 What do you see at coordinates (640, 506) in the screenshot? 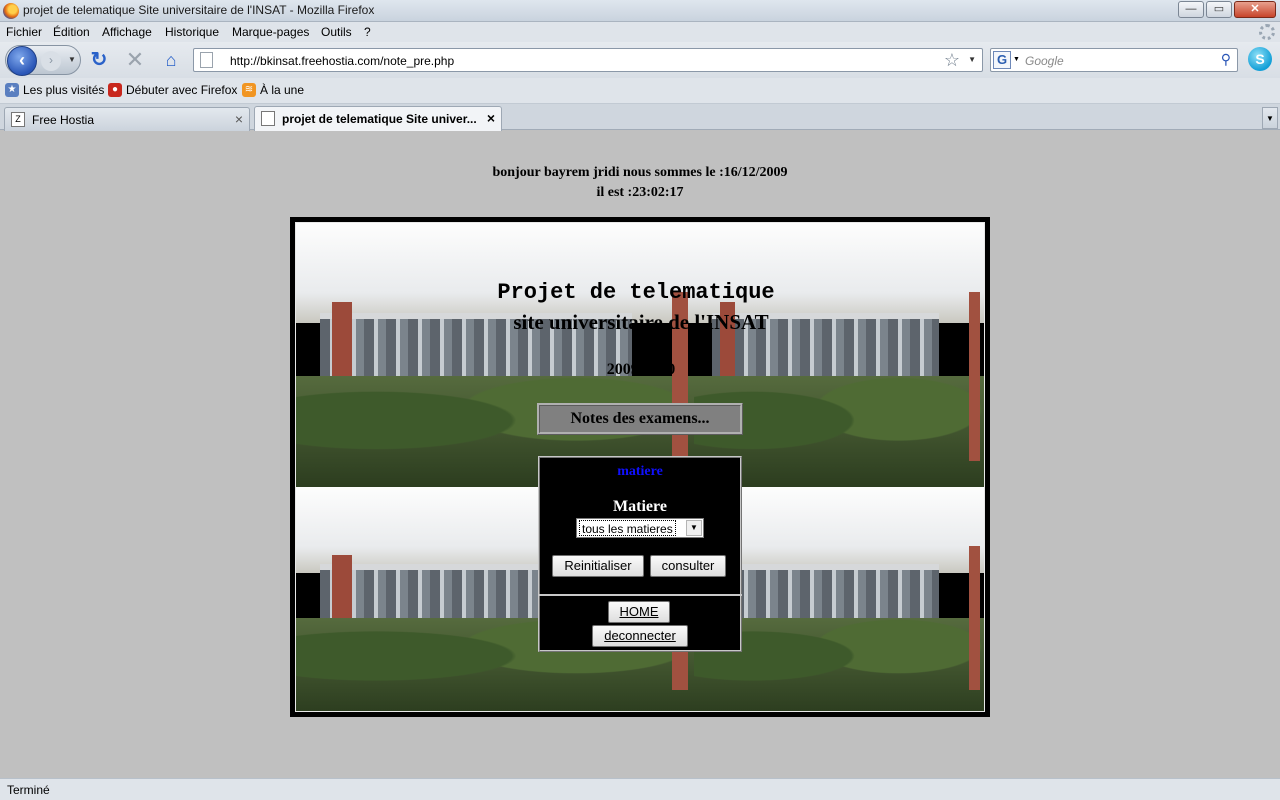
I see `matiere-label: Matiere` at bounding box center [640, 506].